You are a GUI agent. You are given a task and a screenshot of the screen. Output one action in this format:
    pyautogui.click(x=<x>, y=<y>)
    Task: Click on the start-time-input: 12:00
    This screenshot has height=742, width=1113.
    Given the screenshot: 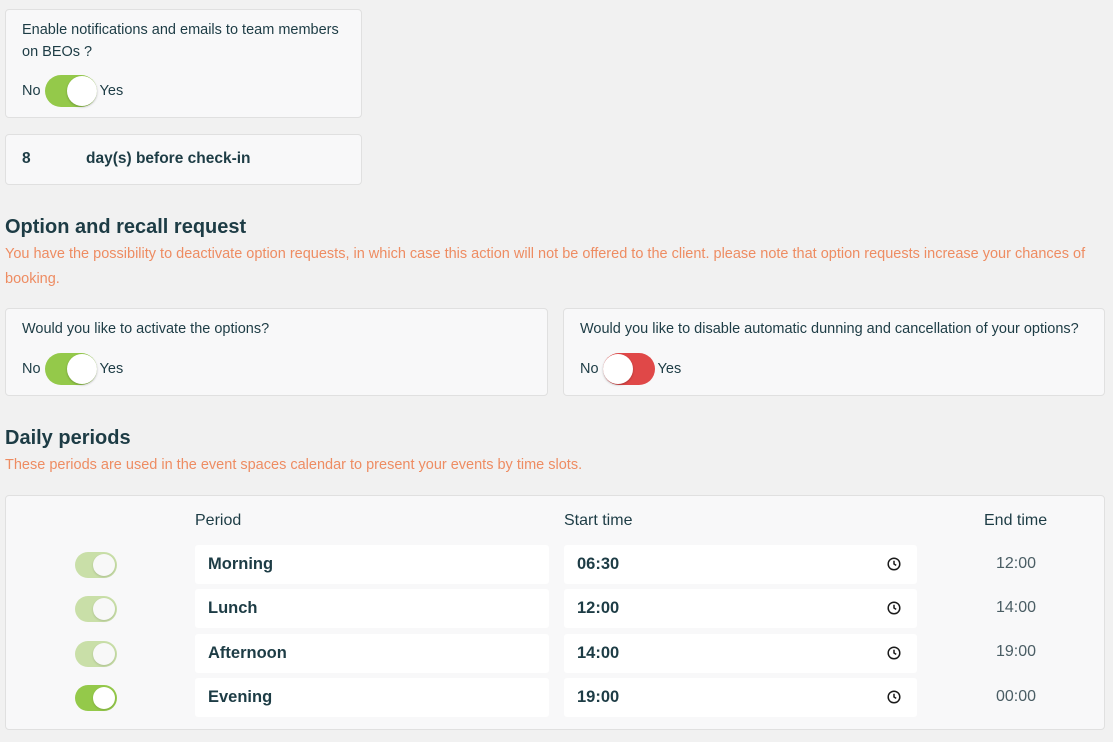 What is the action you would take?
    pyautogui.click(x=740, y=608)
    